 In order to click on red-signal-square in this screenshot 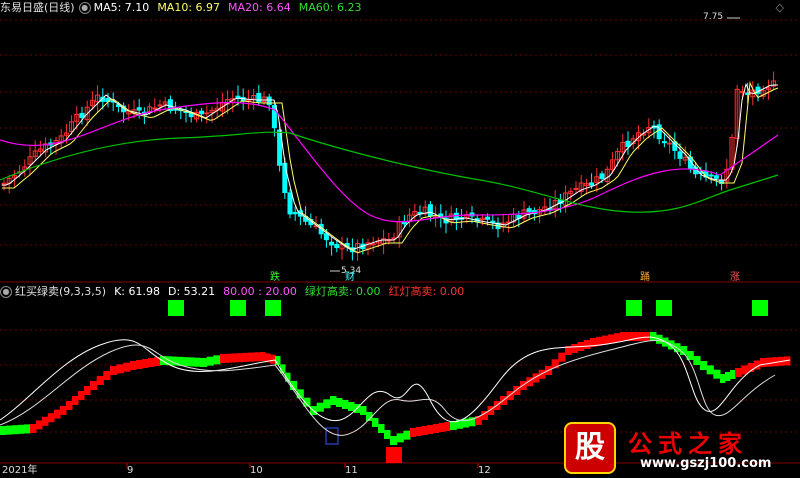, I will do `click(394, 455)`.